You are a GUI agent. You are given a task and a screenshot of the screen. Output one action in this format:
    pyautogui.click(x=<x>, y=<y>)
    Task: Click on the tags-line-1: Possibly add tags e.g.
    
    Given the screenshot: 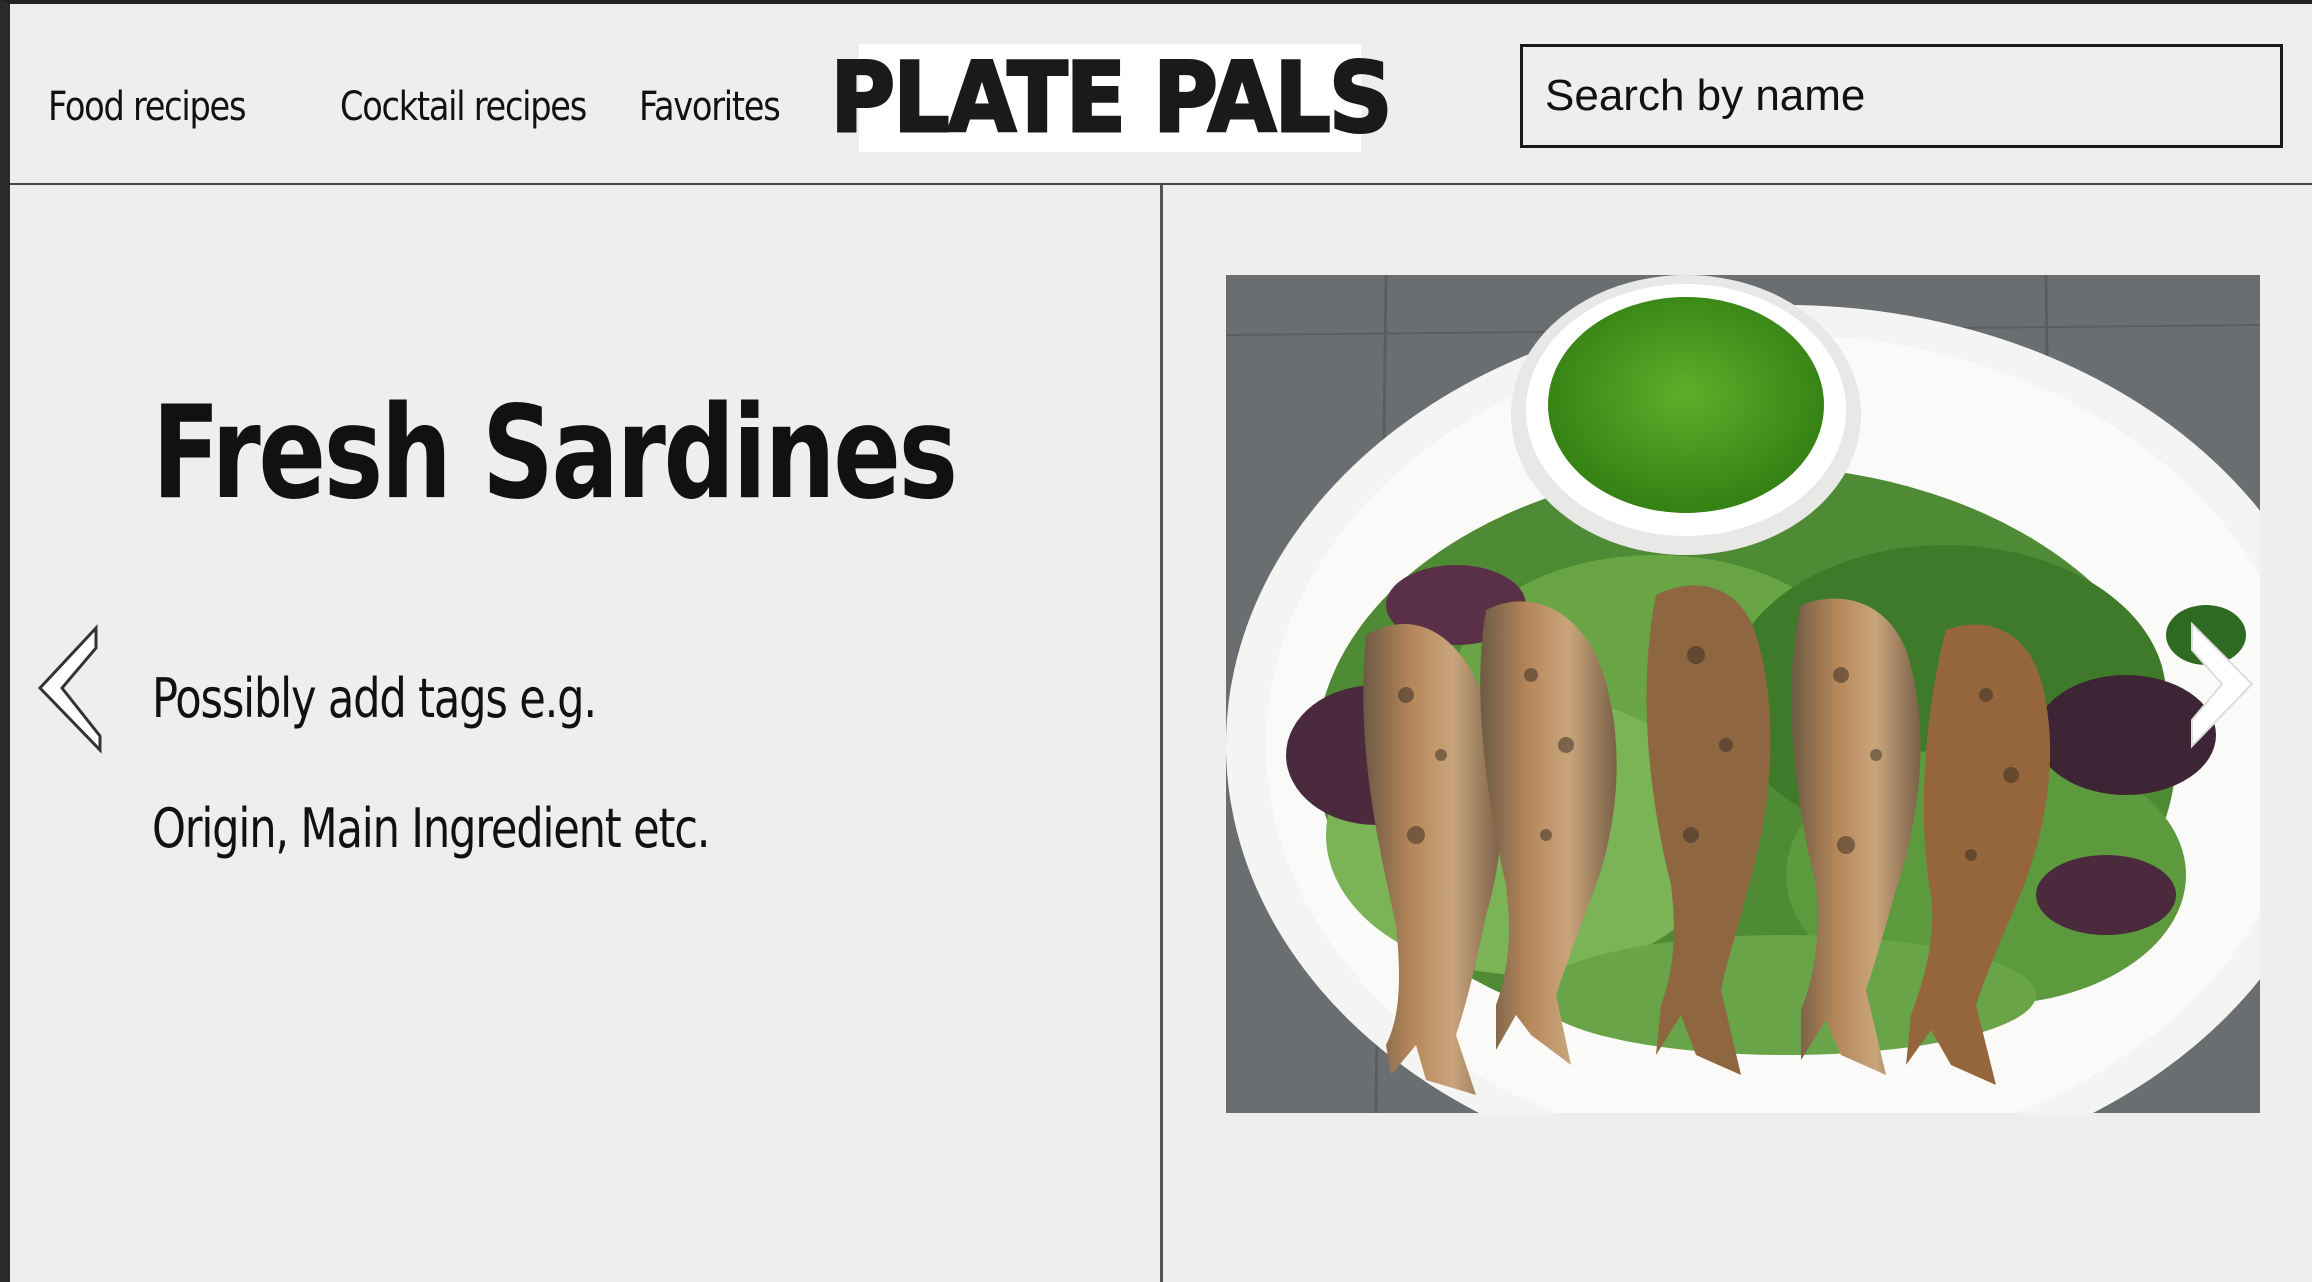 What is the action you would take?
    pyautogui.click(x=374, y=698)
    